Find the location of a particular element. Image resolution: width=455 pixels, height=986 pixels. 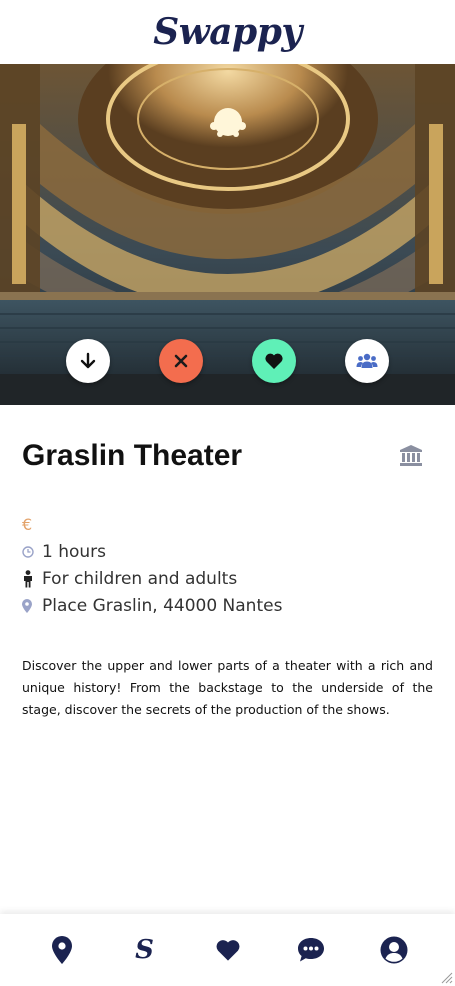

museum-icon is located at coordinates (411, 455).